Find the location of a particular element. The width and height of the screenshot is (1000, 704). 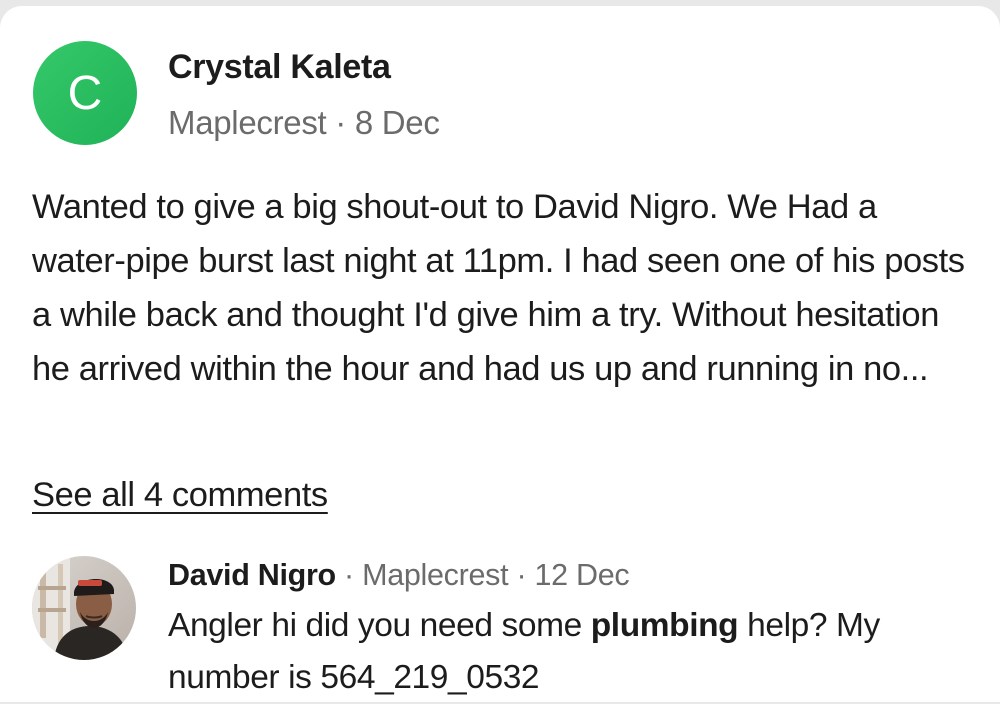

author-avatar: C is located at coordinates (85, 93).